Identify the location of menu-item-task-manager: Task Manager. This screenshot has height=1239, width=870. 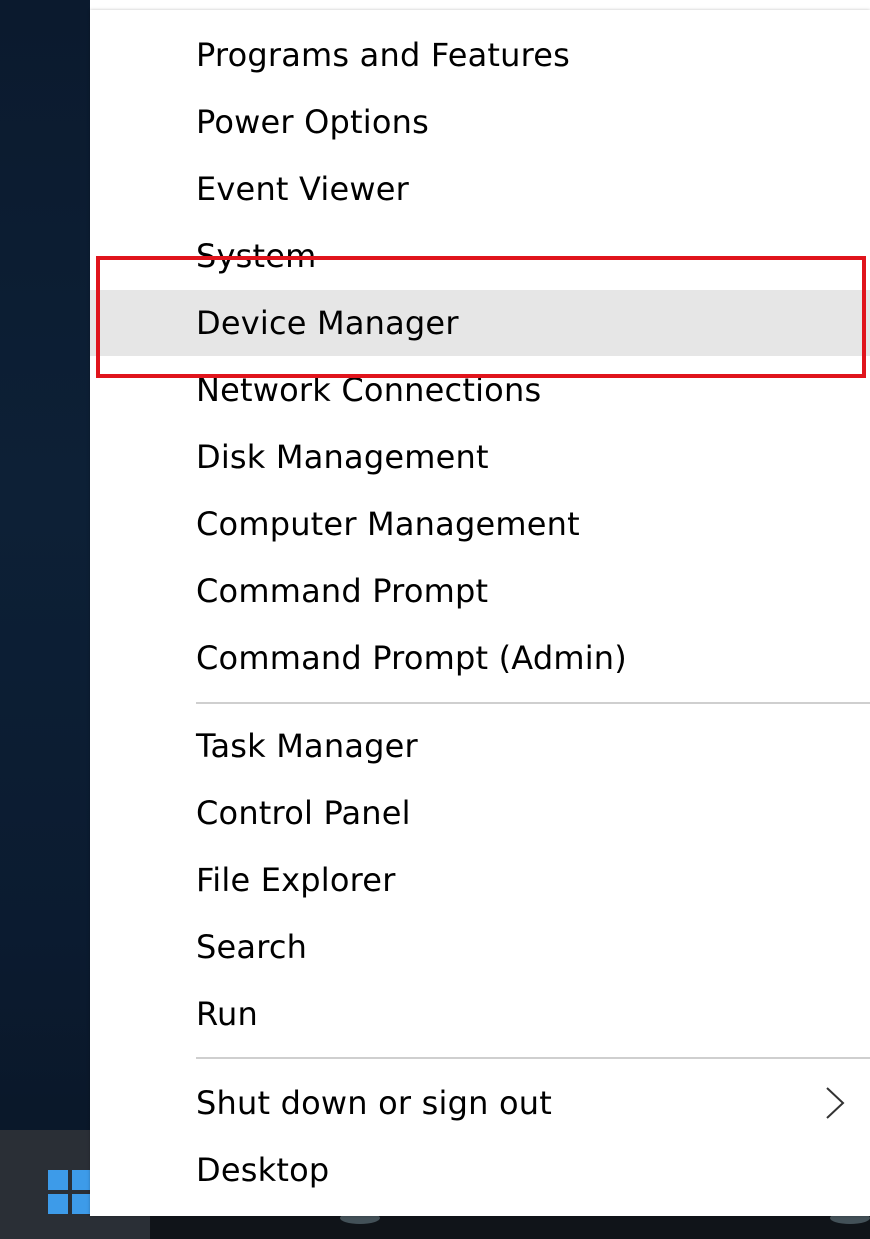
(480, 746).